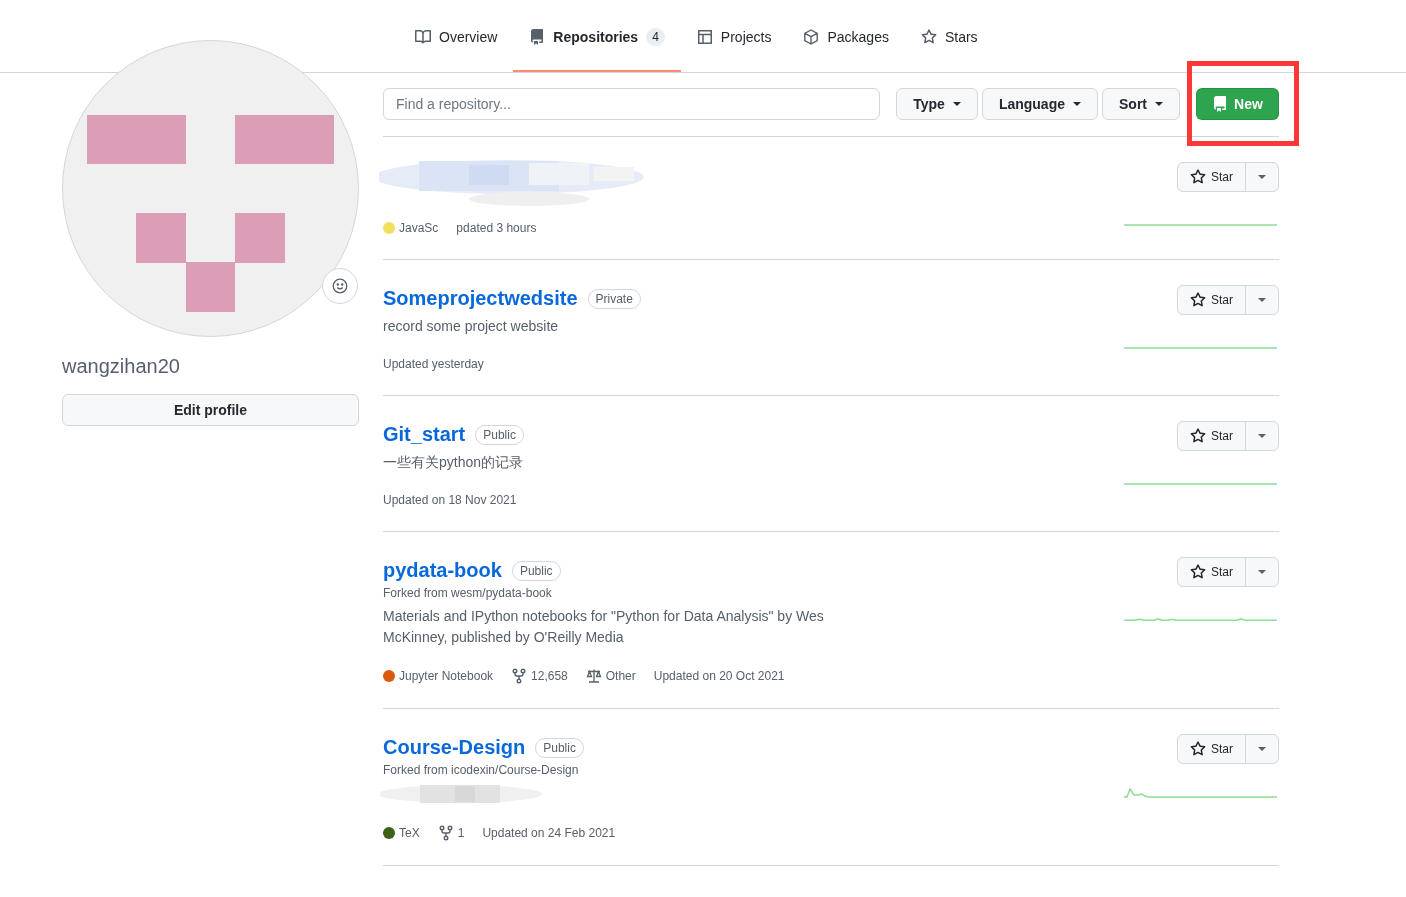  Describe the element at coordinates (454, 747) in the screenshot. I see `repository-link: Course-Design` at that location.